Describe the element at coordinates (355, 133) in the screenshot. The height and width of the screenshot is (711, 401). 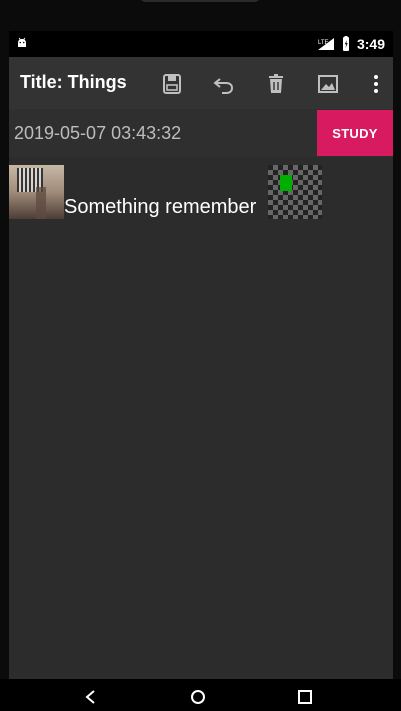
I see `study-button: STUDY` at that location.